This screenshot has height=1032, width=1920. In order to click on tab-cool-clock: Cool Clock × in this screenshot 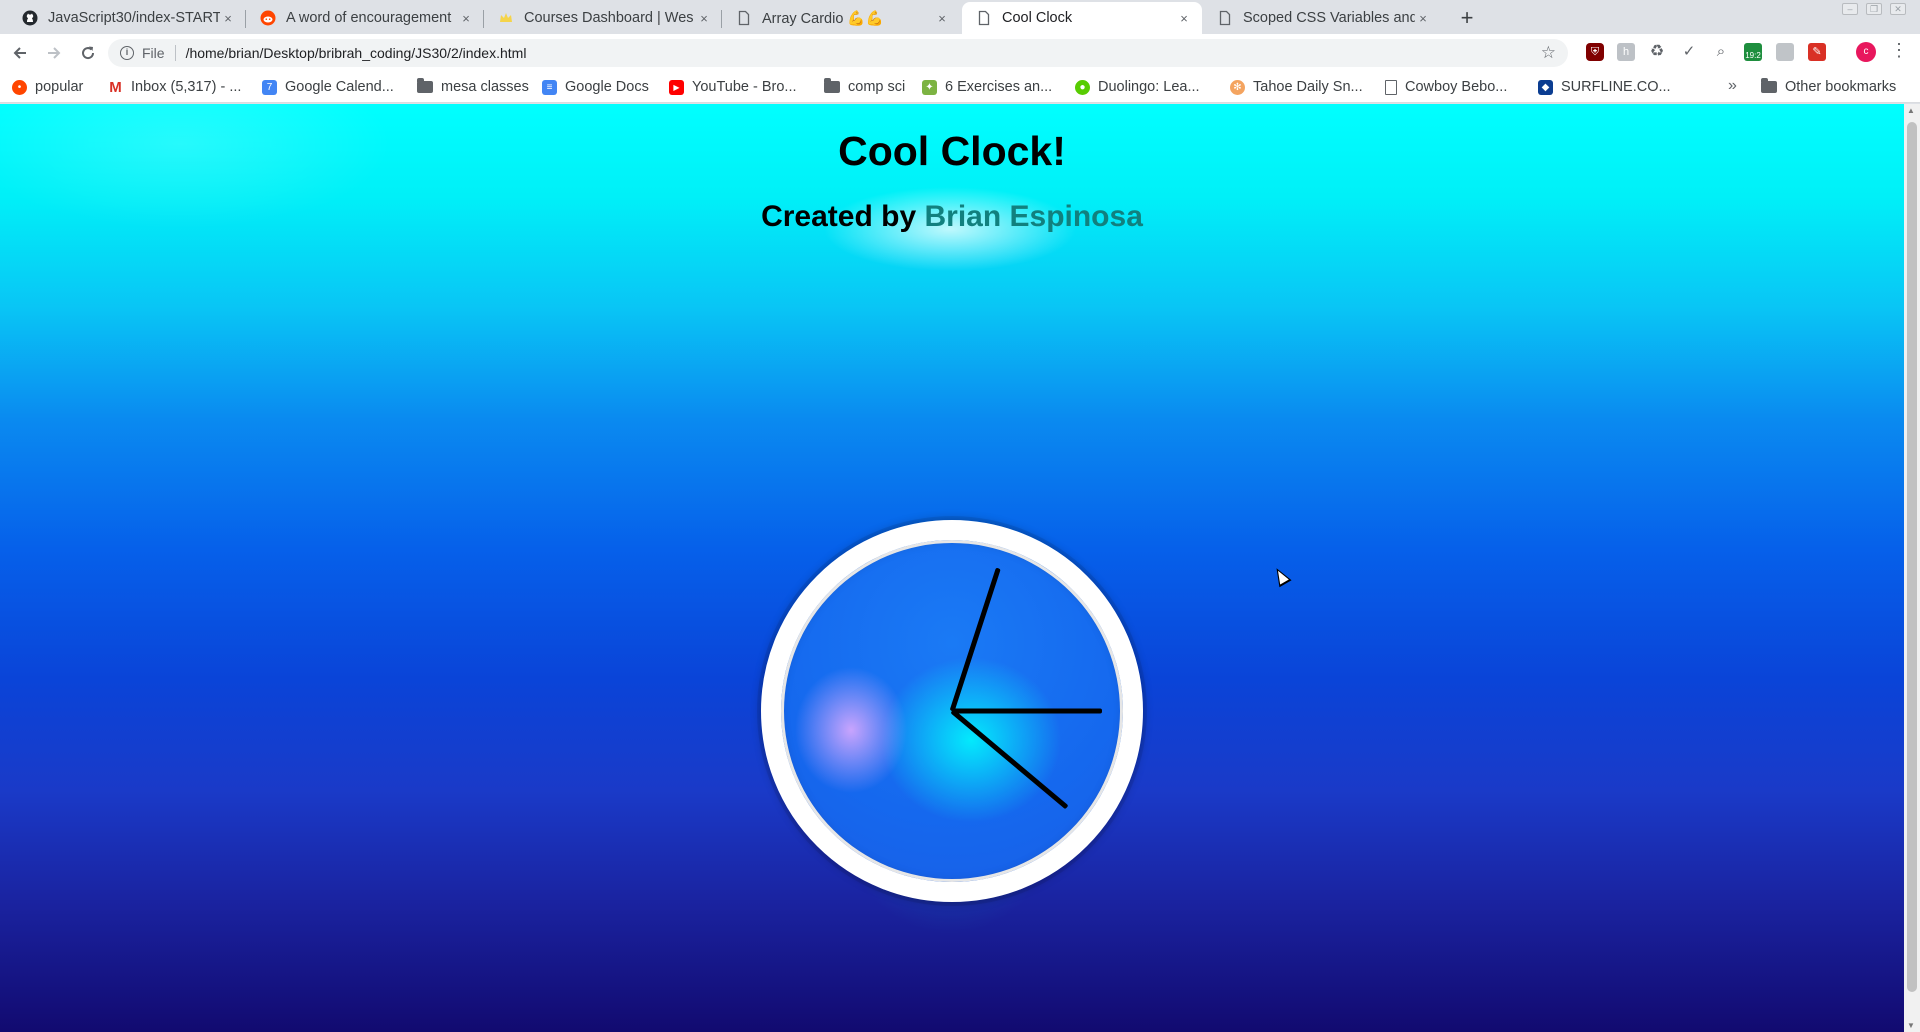, I will do `click(1082, 18)`.